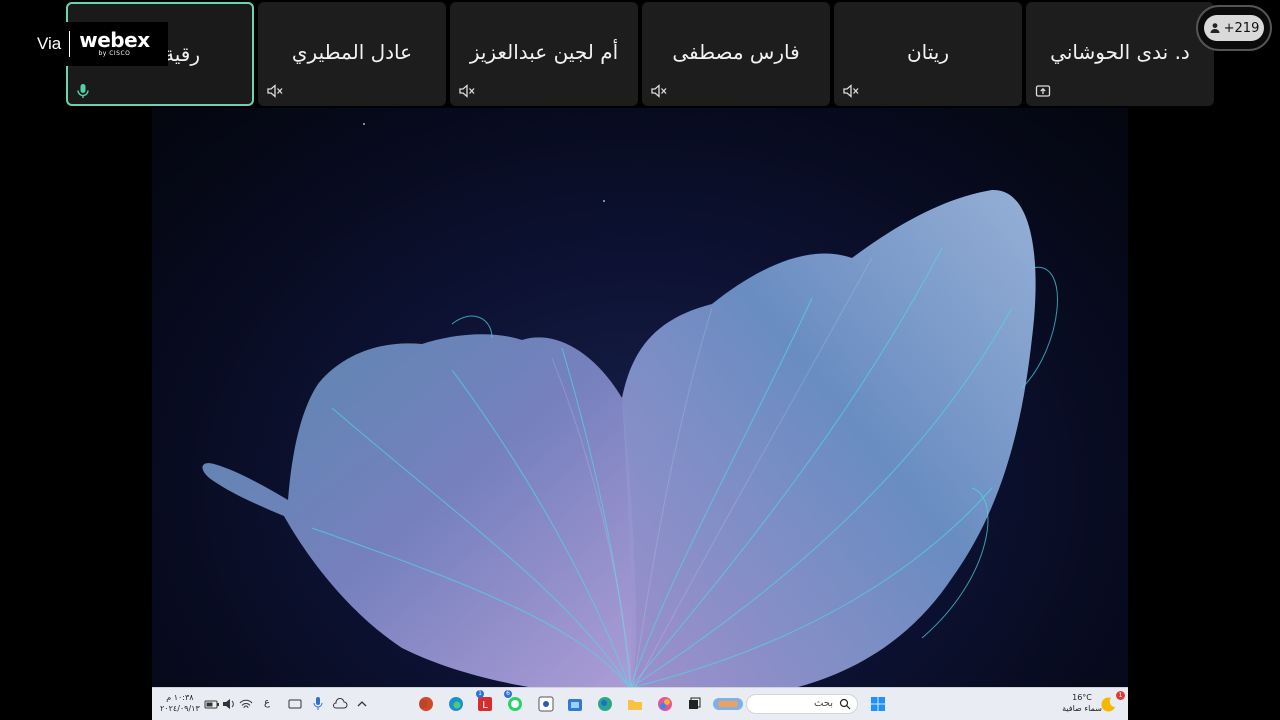 The image size is (1280, 720). I want to click on wifi-icon, so click(246, 704).